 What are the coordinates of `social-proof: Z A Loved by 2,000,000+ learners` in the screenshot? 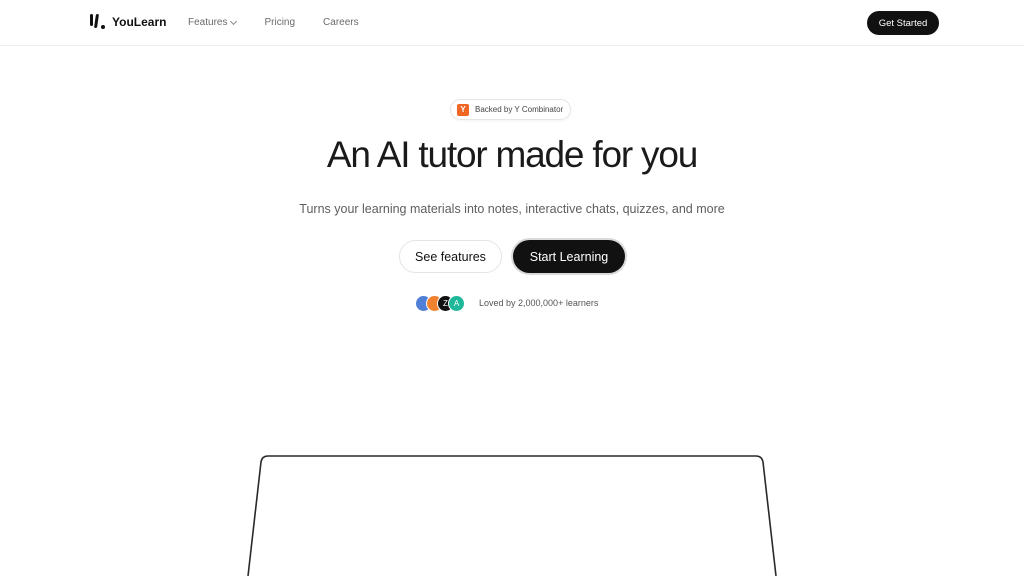 It's located at (506, 303).